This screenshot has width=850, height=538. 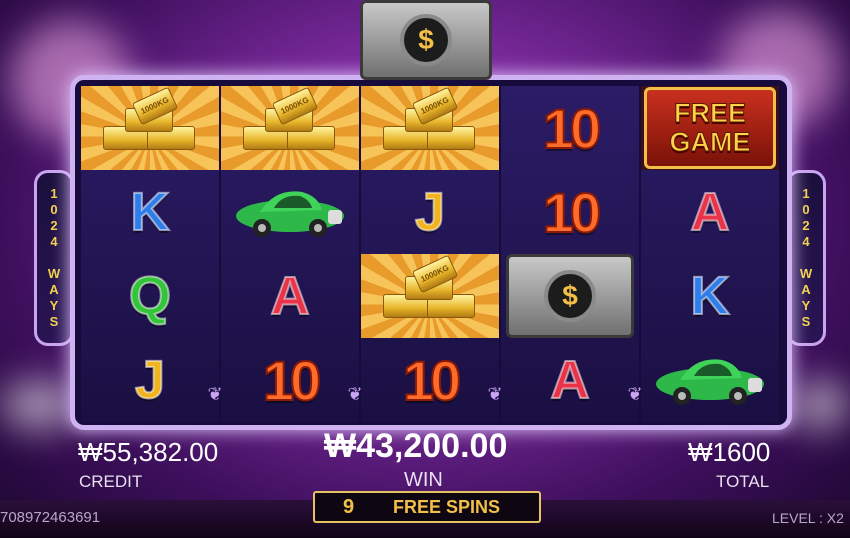 I want to click on free-game-symbol: FREE GAME, so click(x=710, y=128).